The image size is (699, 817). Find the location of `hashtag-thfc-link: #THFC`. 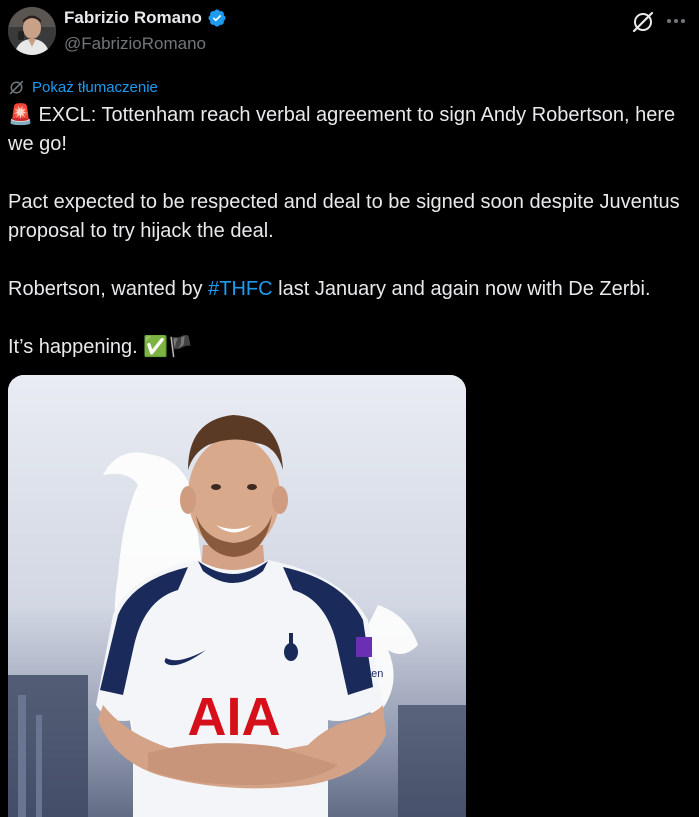

hashtag-thfc-link: #THFC is located at coordinates (240, 289).